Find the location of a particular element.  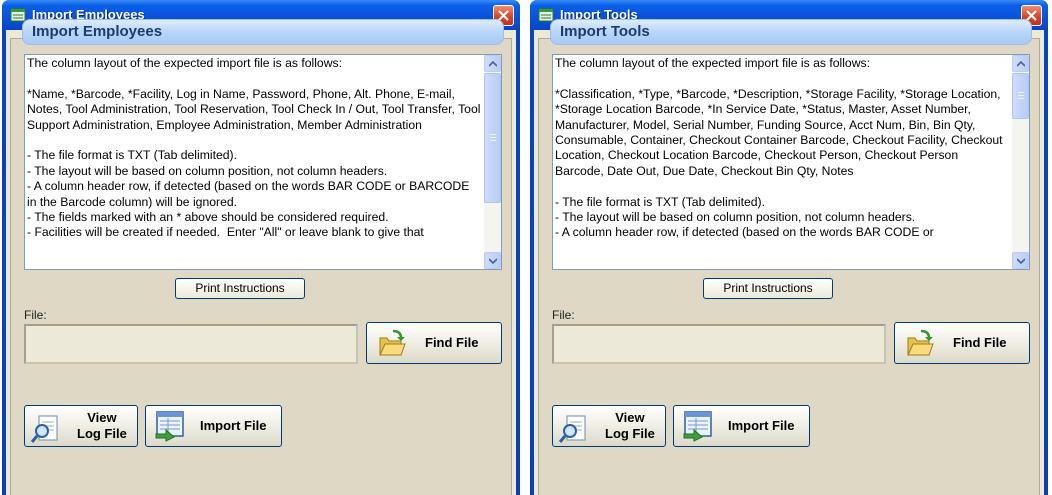

section-header-label: Import Employees is located at coordinates (97, 31).